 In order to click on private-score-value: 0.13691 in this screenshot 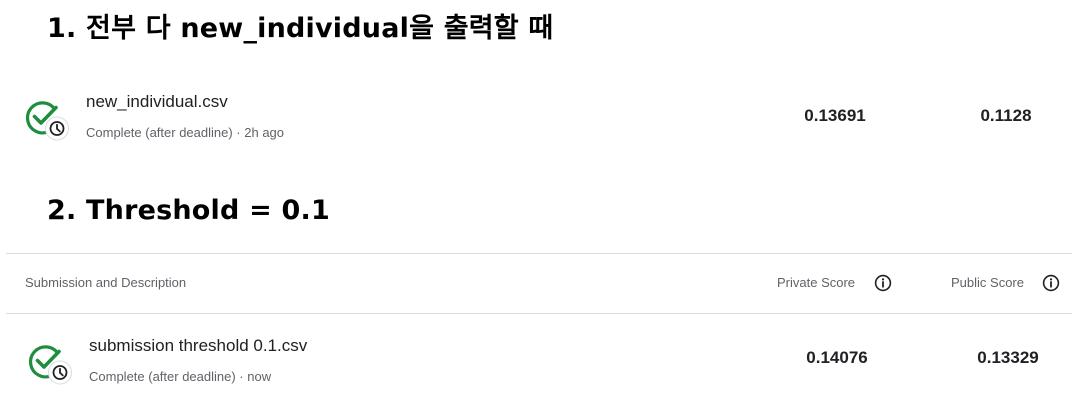, I will do `click(835, 115)`.